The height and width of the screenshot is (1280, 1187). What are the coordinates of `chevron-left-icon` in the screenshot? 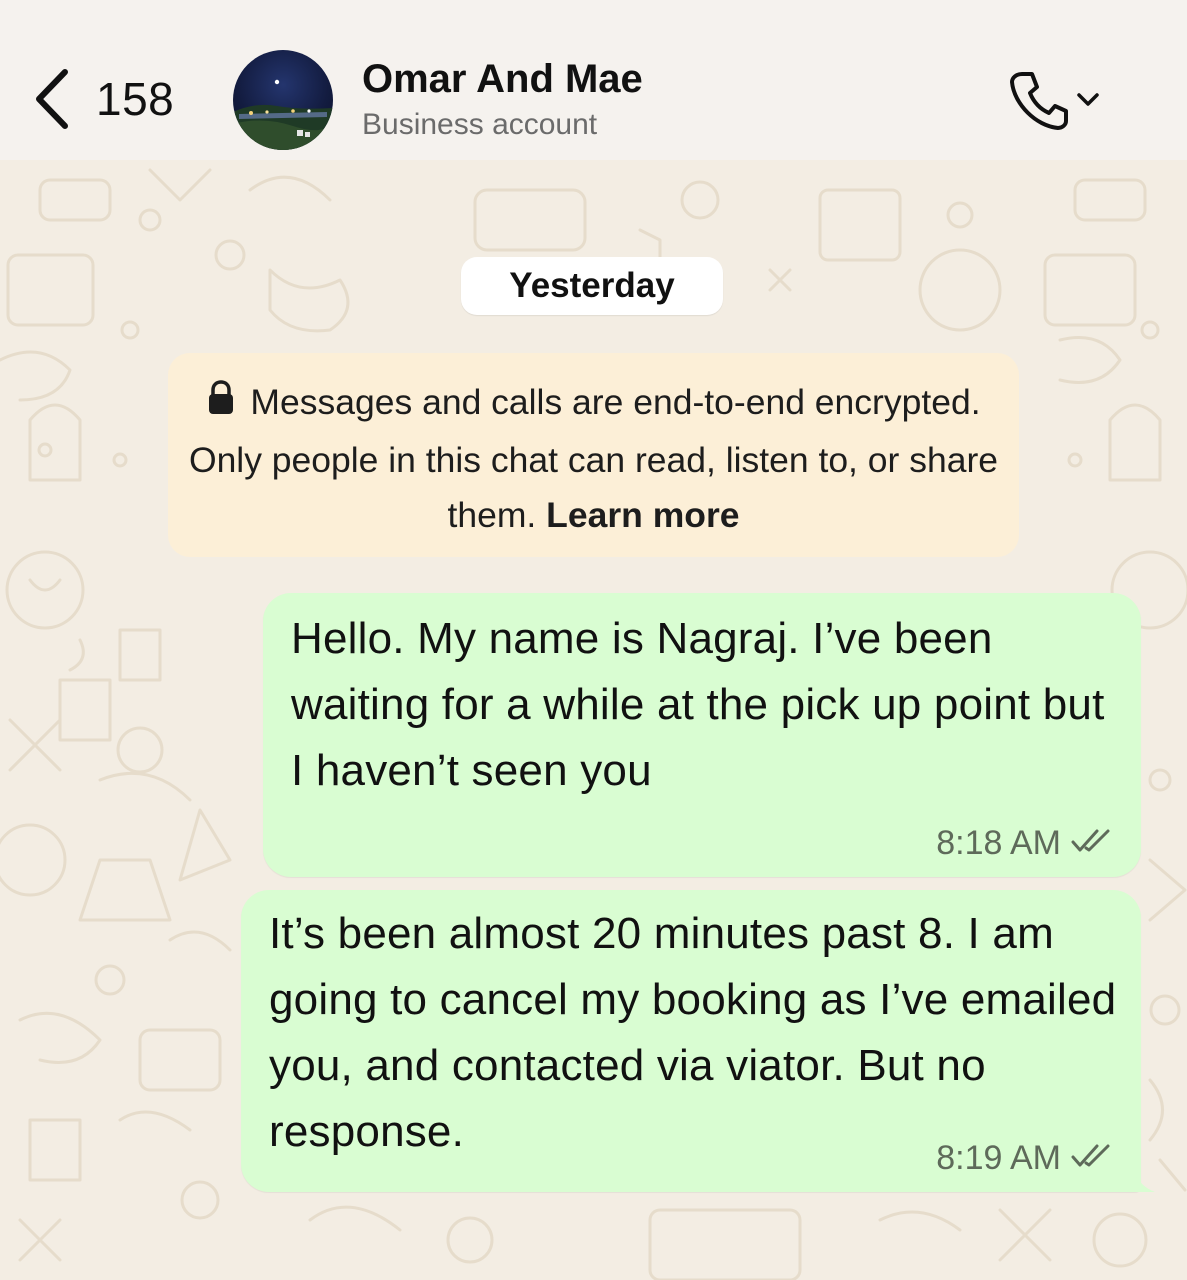 It's located at (52, 99).